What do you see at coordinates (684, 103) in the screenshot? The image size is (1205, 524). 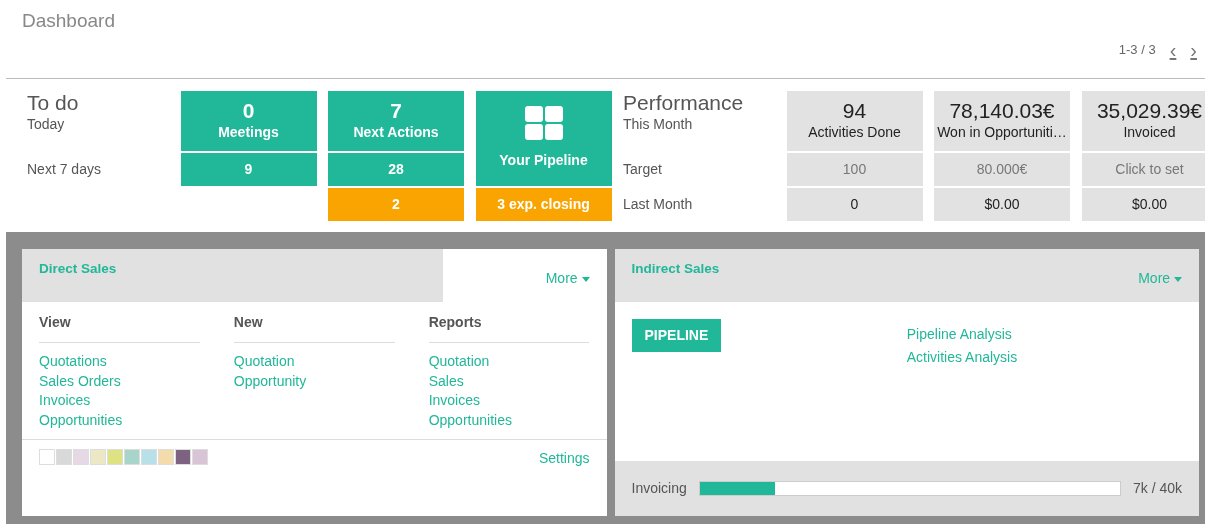 I see `section-title: Performance` at bounding box center [684, 103].